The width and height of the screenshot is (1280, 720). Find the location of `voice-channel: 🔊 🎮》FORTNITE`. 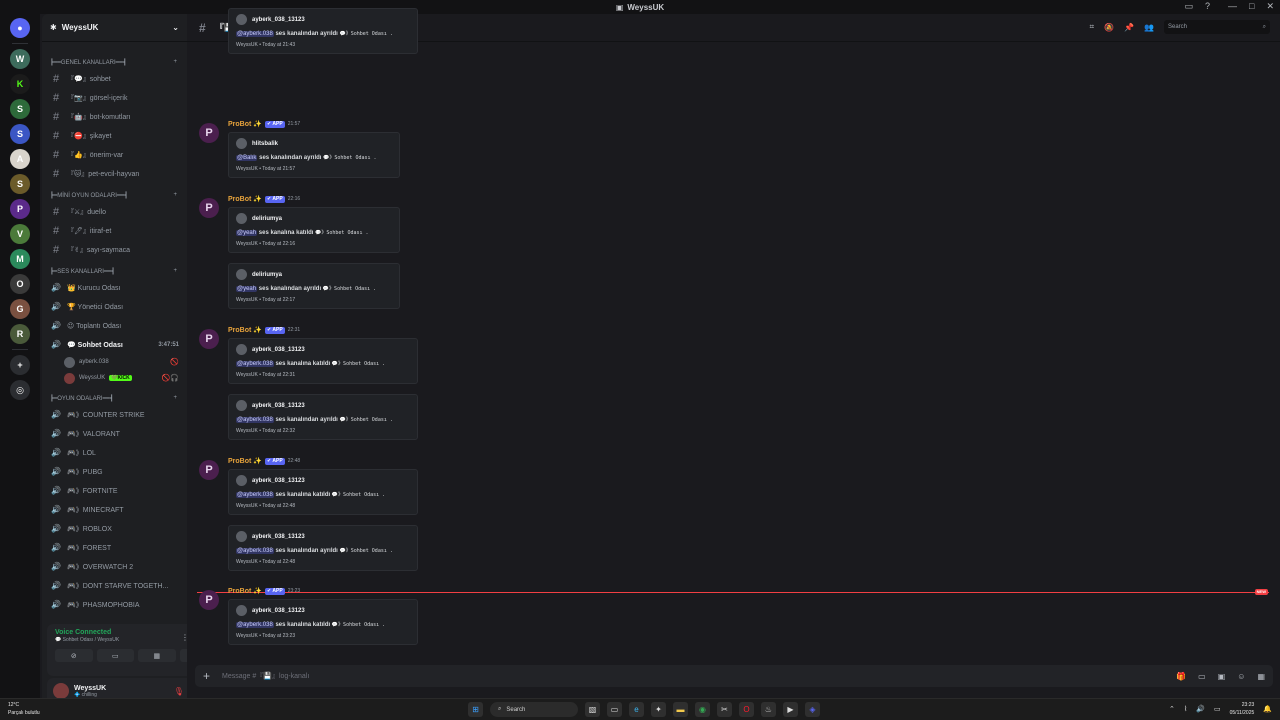

voice-channel: 🔊 🎮》FORTNITE is located at coordinates (114, 490).